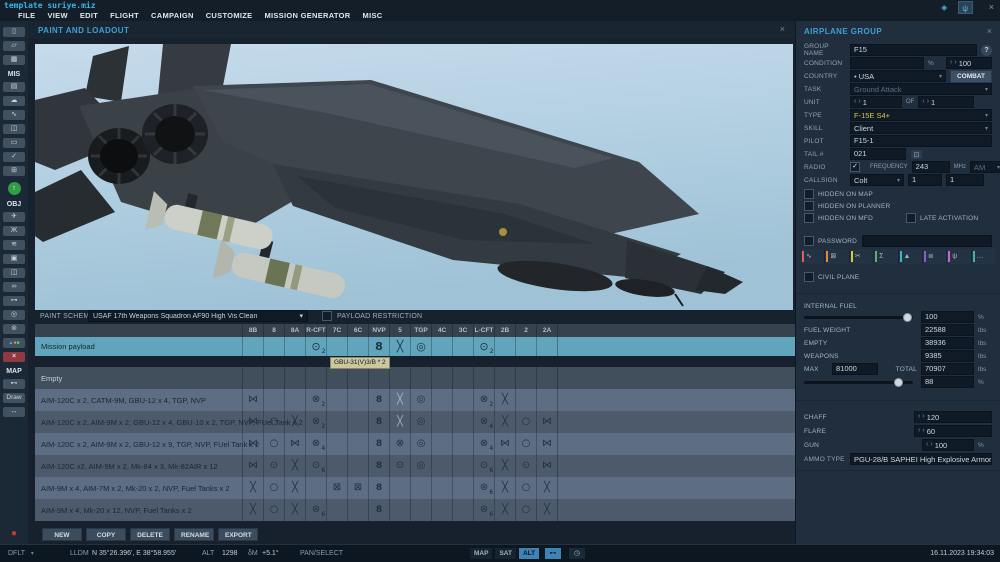  I want to click on menu-misc: MISC, so click(373, 15).